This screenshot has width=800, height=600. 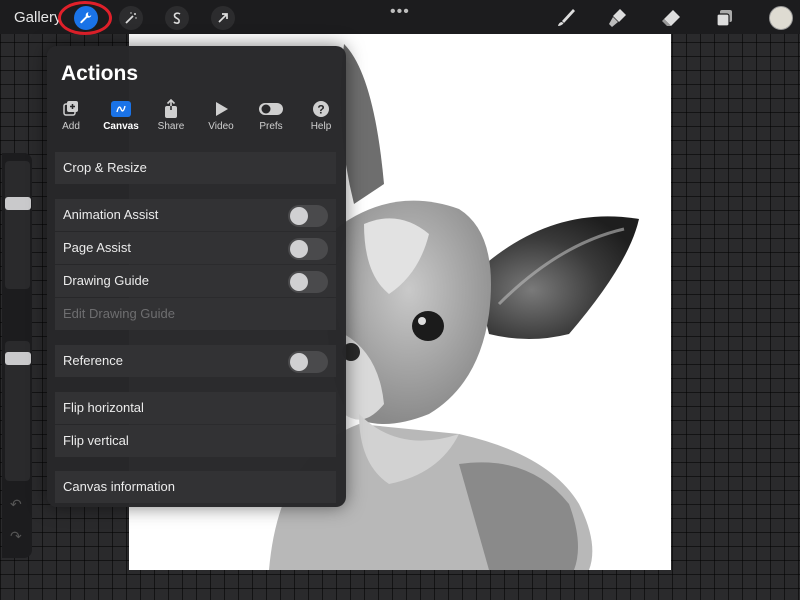 I want to click on canvas-information-label: Canvas information, so click(x=119, y=486).